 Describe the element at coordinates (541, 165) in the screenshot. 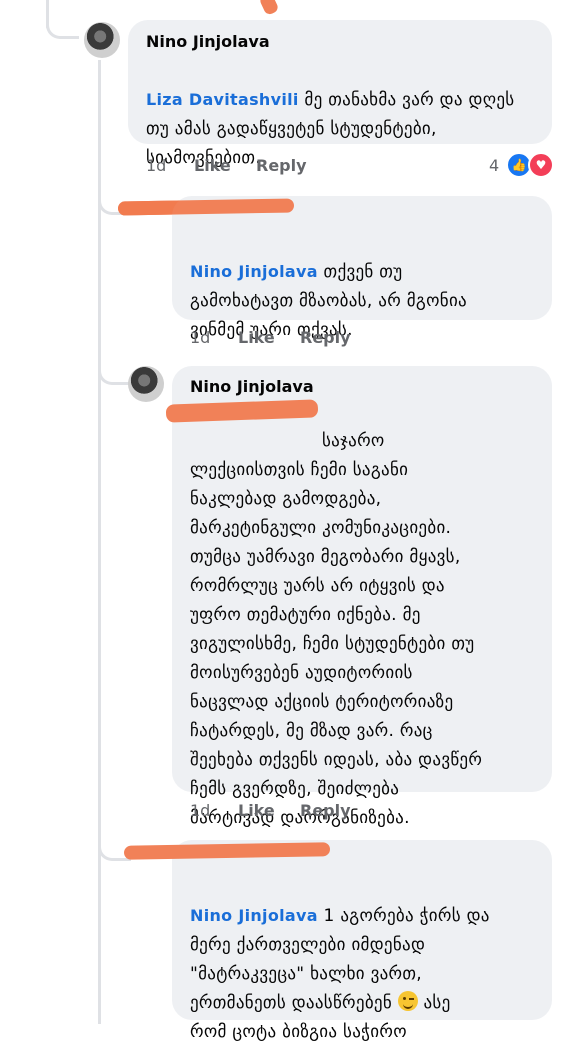

I see `love-icon: ♥` at that location.